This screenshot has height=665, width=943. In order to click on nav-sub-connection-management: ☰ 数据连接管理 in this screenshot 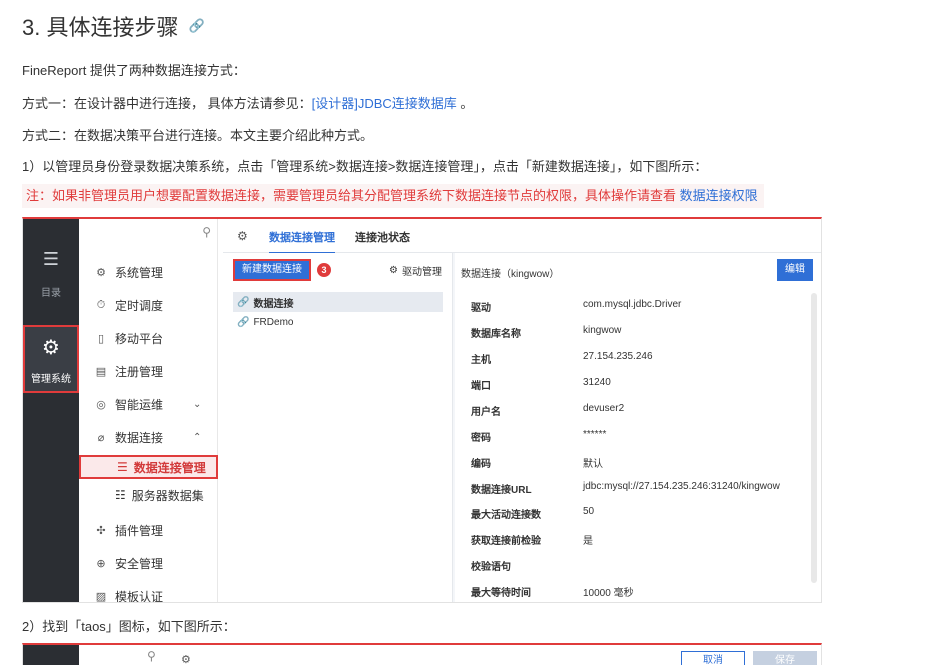, I will do `click(148, 467)`.